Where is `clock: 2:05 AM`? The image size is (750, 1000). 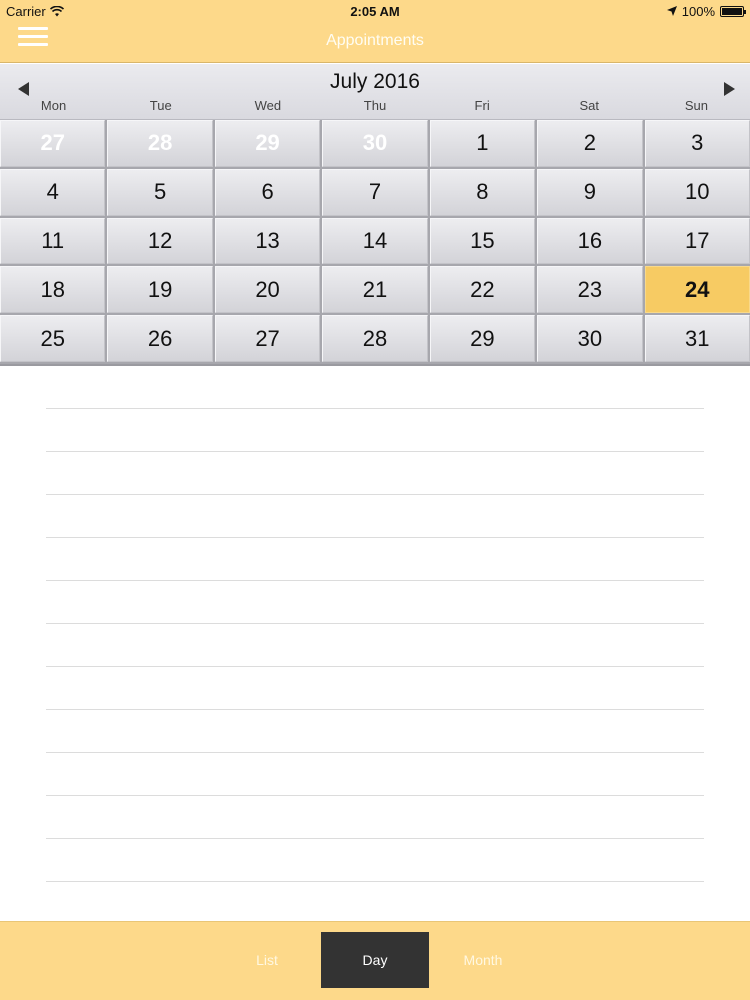
clock: 2:05 AM is located at coordinates (375, 11).